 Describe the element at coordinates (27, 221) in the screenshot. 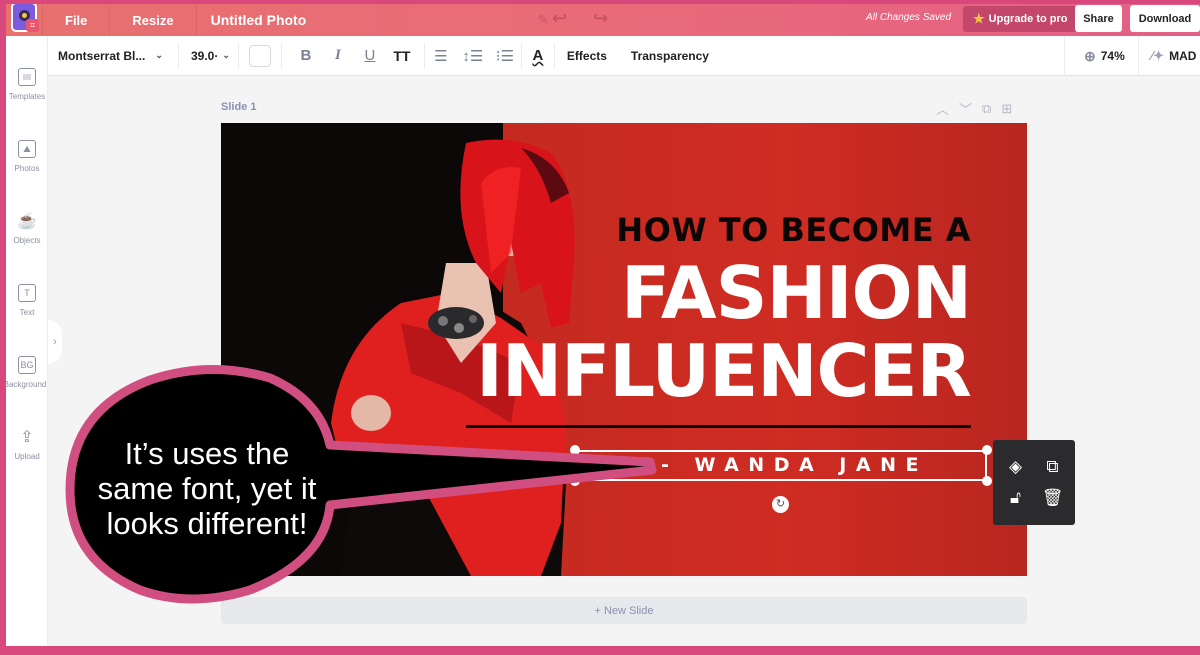

I see `objects-icon: ☕` at that location.